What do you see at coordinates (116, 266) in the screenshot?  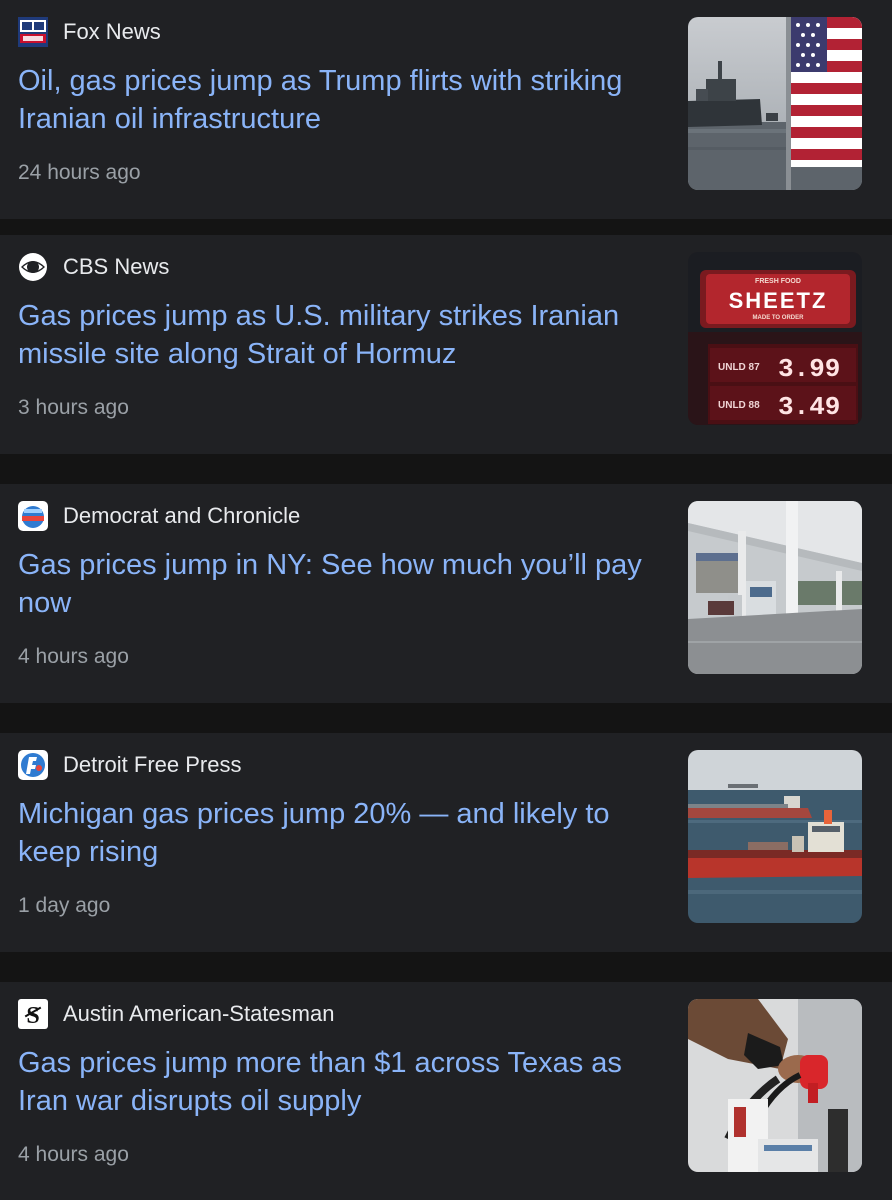 I see `source-name: CBS News` at bounding box center [116, 266].